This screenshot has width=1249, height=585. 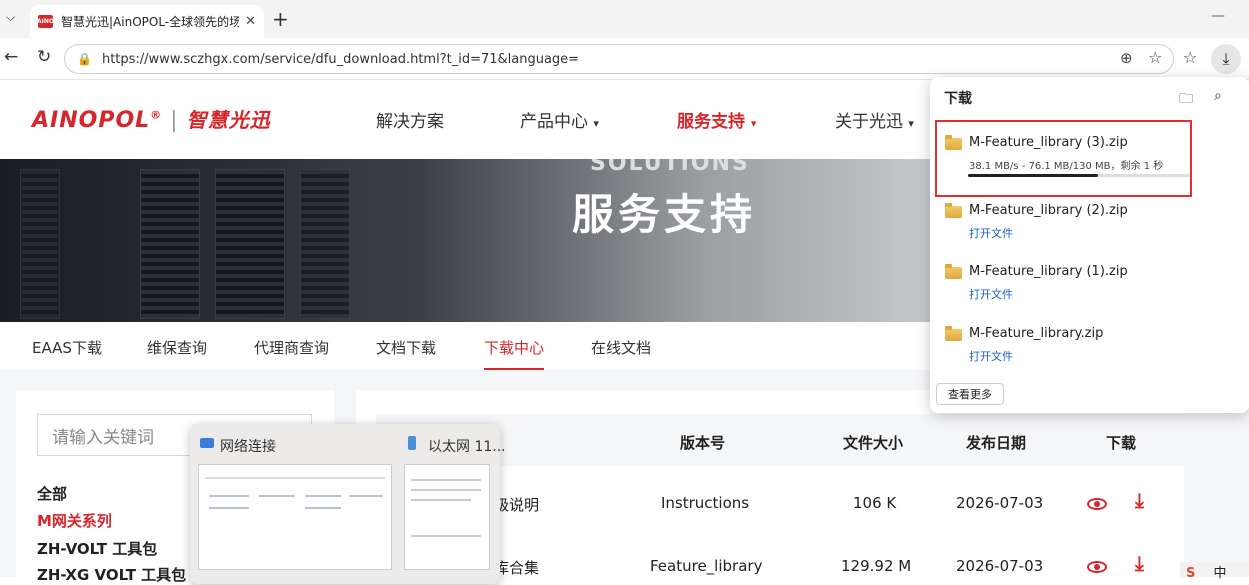 I want to click on row1-date: 2026-07-03, so click(x=1000, y=503).